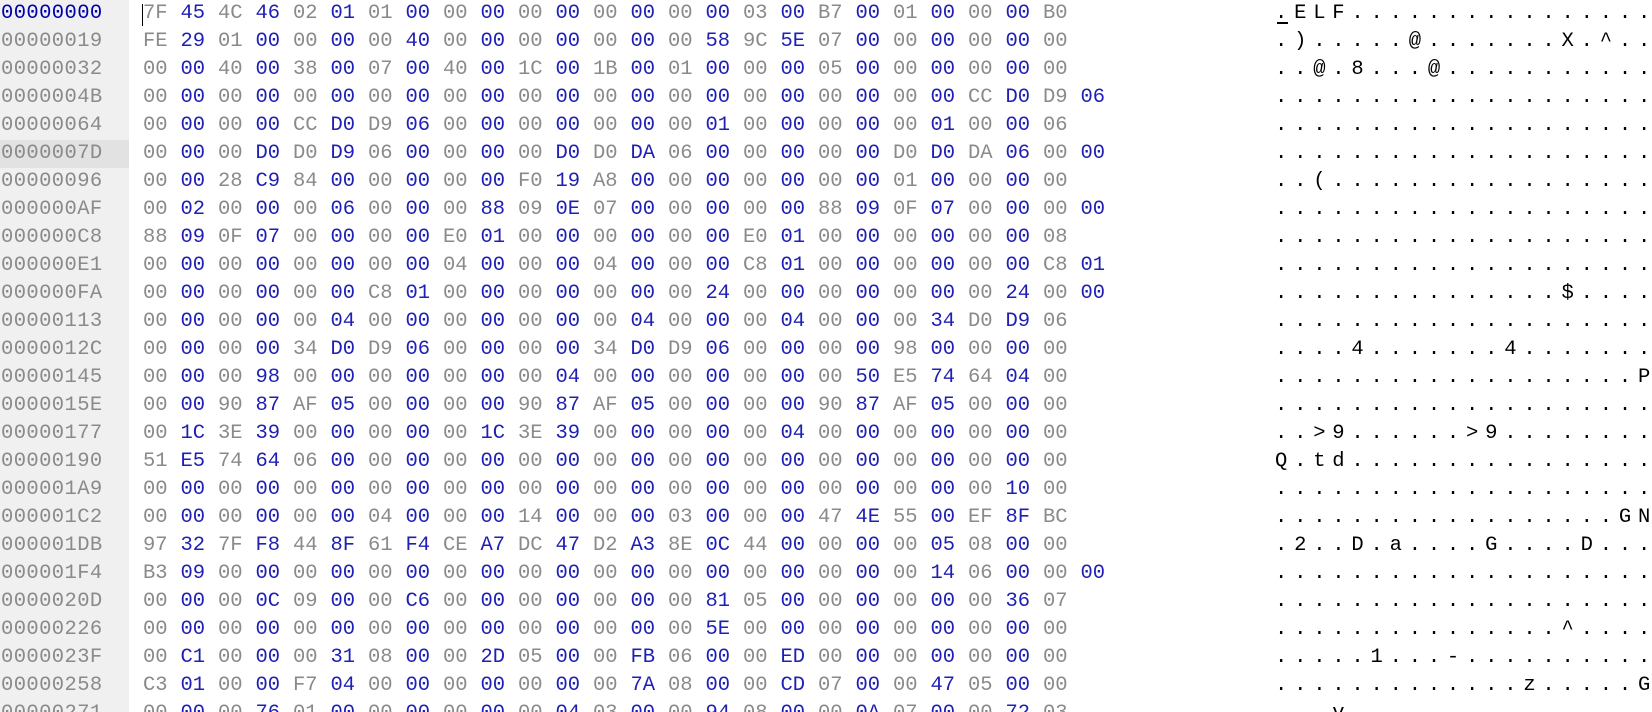  I want to click on hex-byte: 87, so click(575, 406).